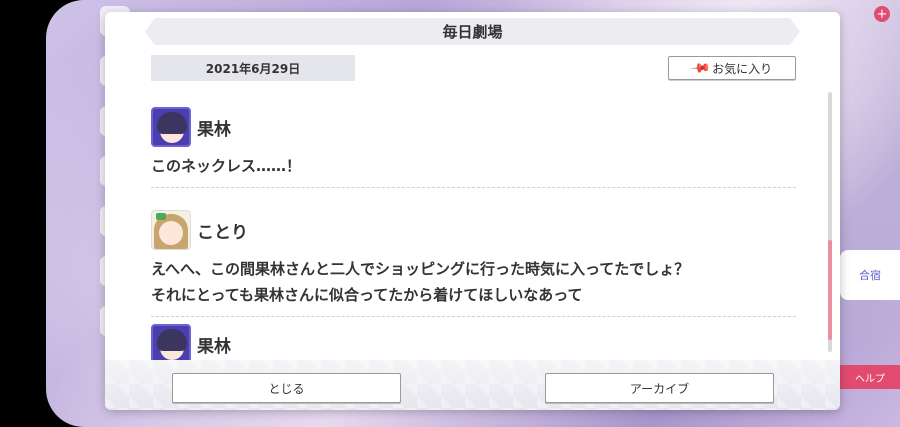 The image size is (900, 427). I want to click on help-button: ヘルプ, so click(870, 377).